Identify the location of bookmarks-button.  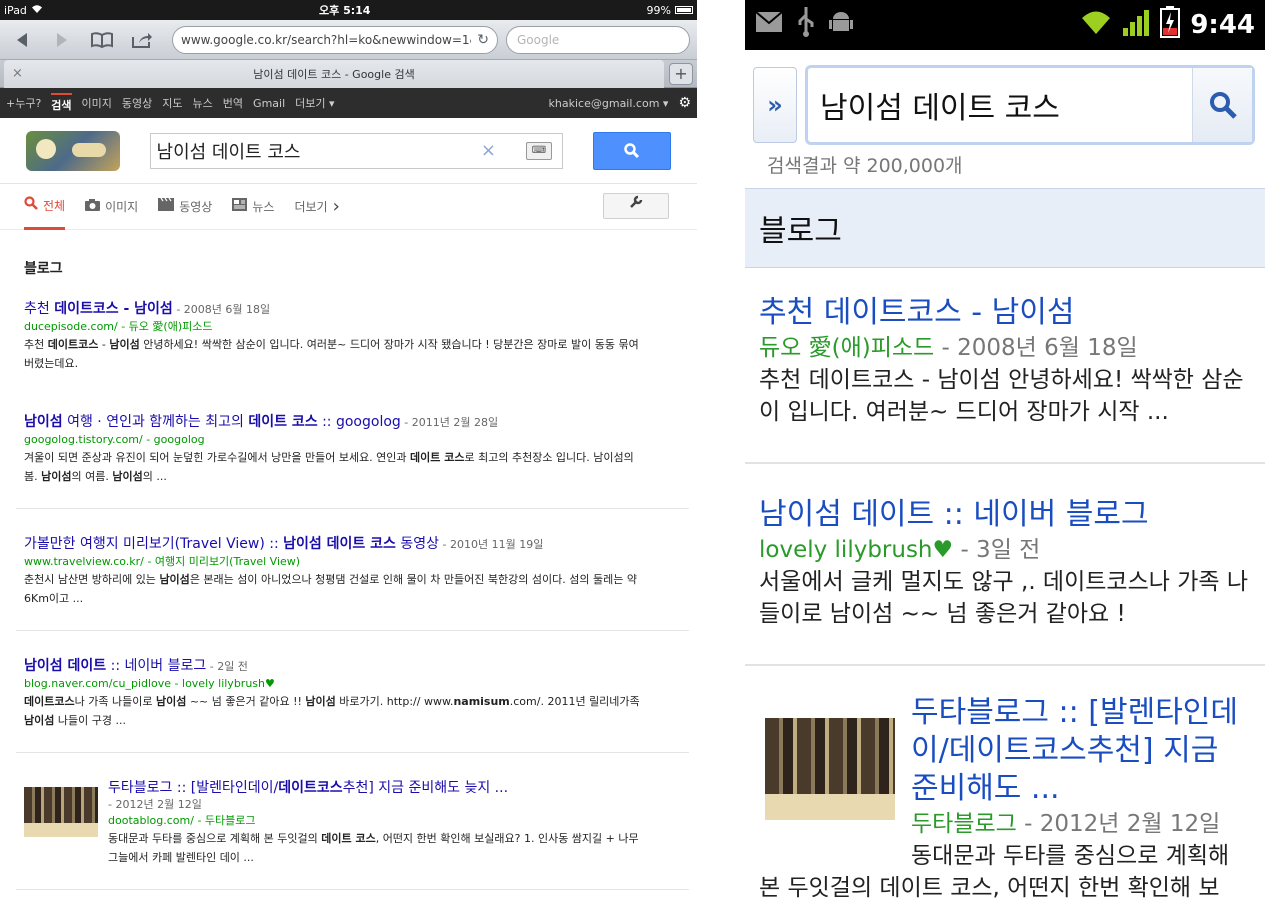
(102, 40).